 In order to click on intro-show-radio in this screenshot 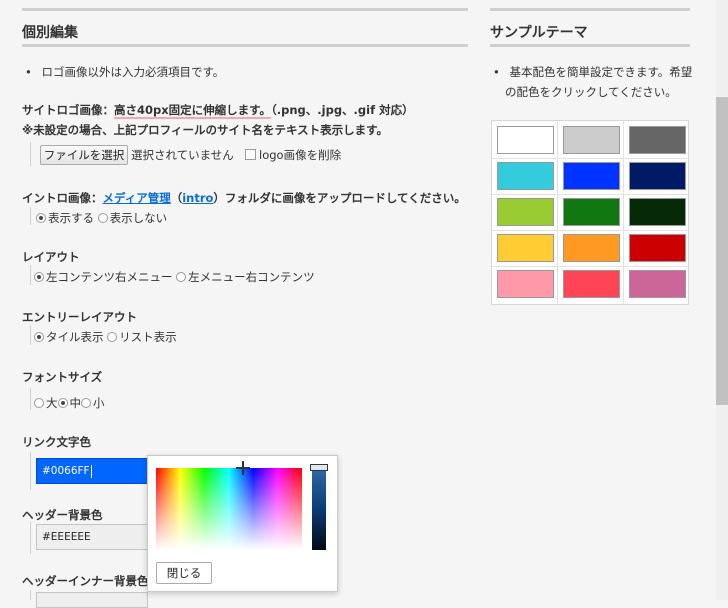, I will do `click(41, 218)`.